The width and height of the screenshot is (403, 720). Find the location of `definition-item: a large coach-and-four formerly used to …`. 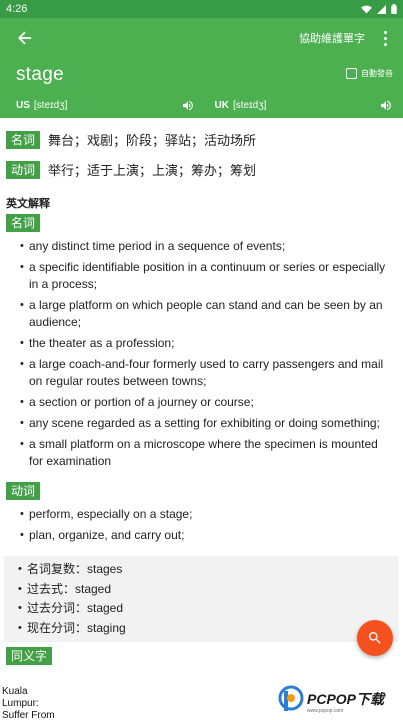

definition-item: a large coach-and-four formerly used to … is located at coordinates (206, 373).